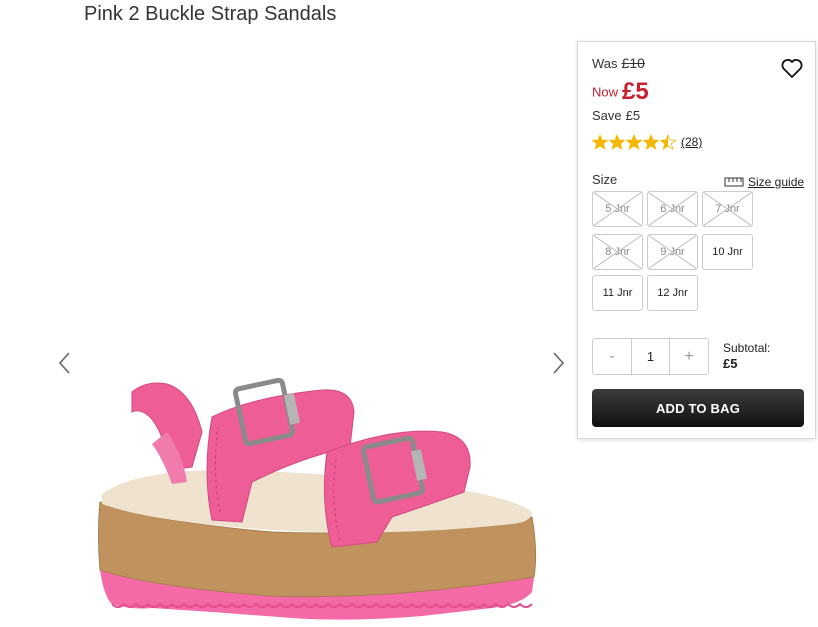  I want to click on size-option: 11 Jnr, so click(617, 293).